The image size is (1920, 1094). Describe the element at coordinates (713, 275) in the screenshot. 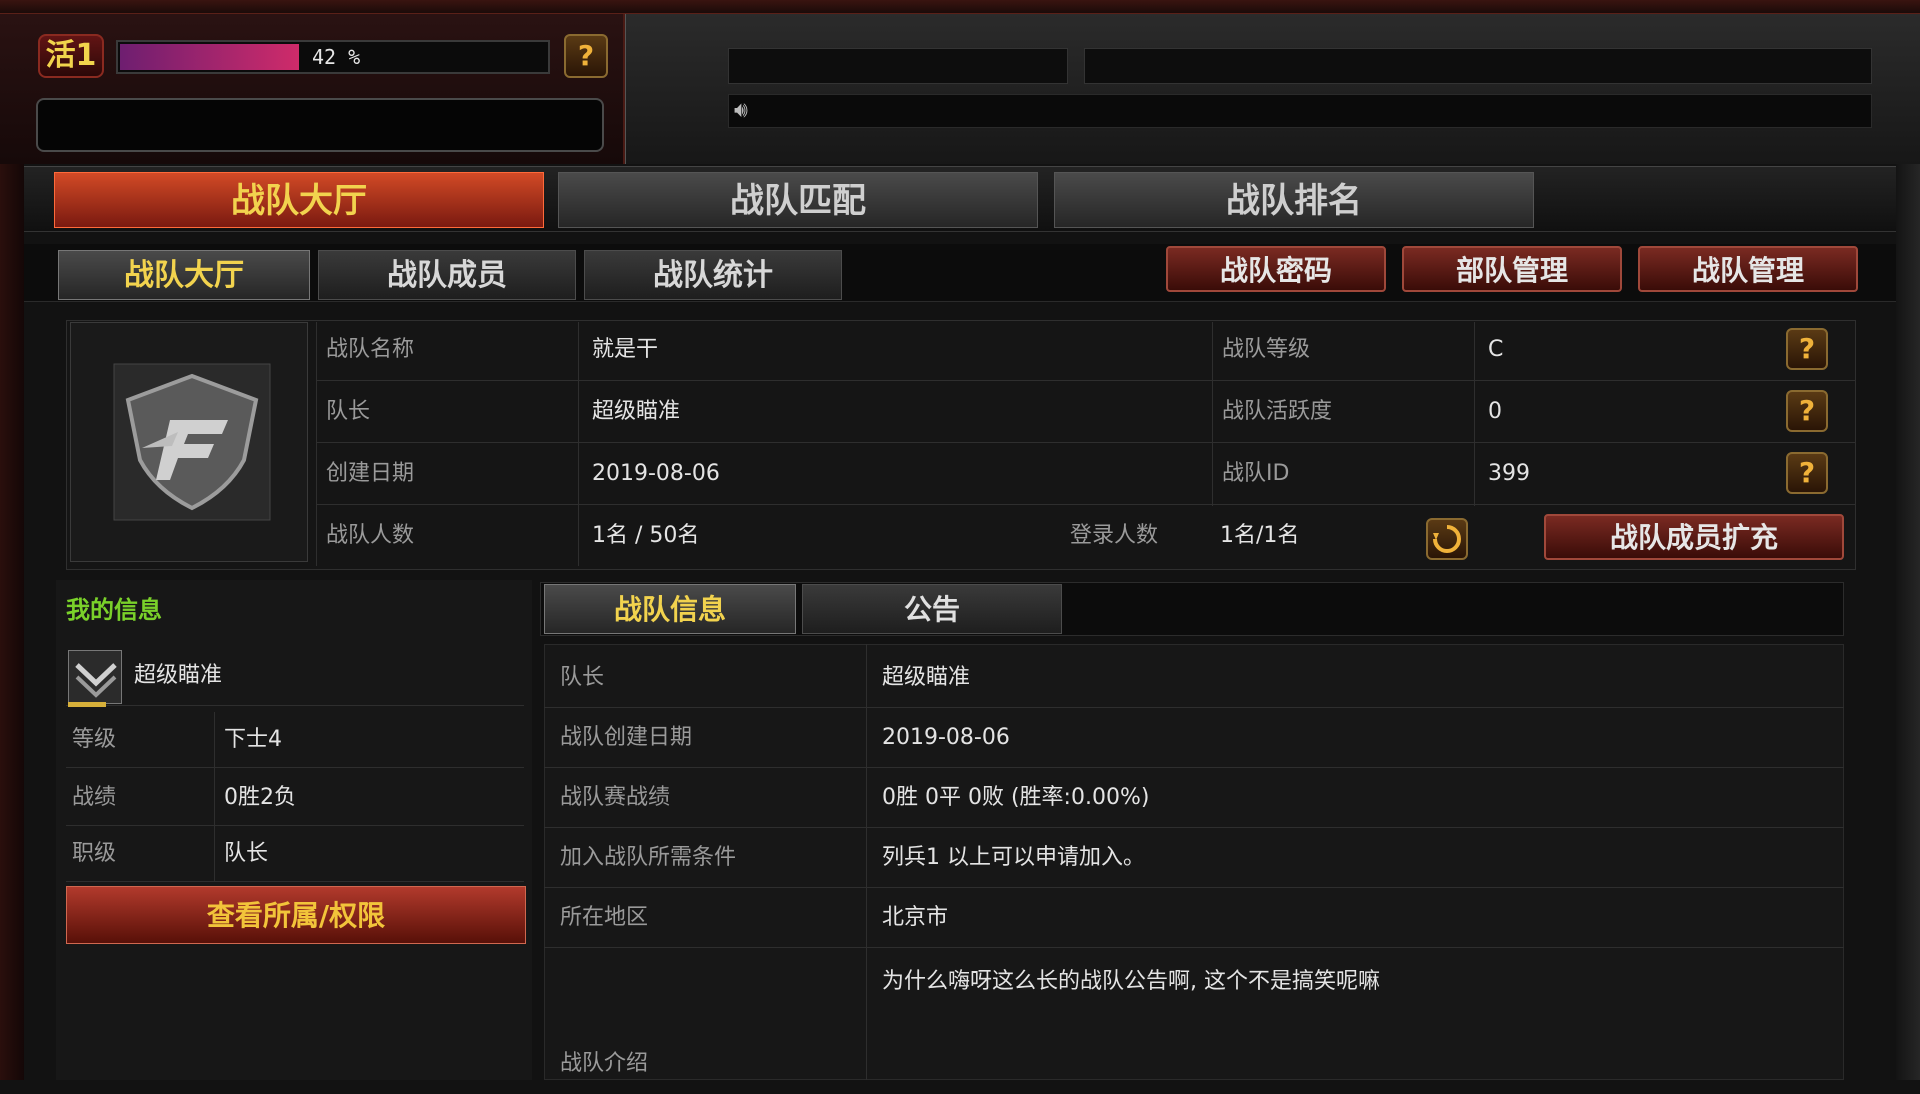

I see `subtab-stats: 战队统计` at that location.